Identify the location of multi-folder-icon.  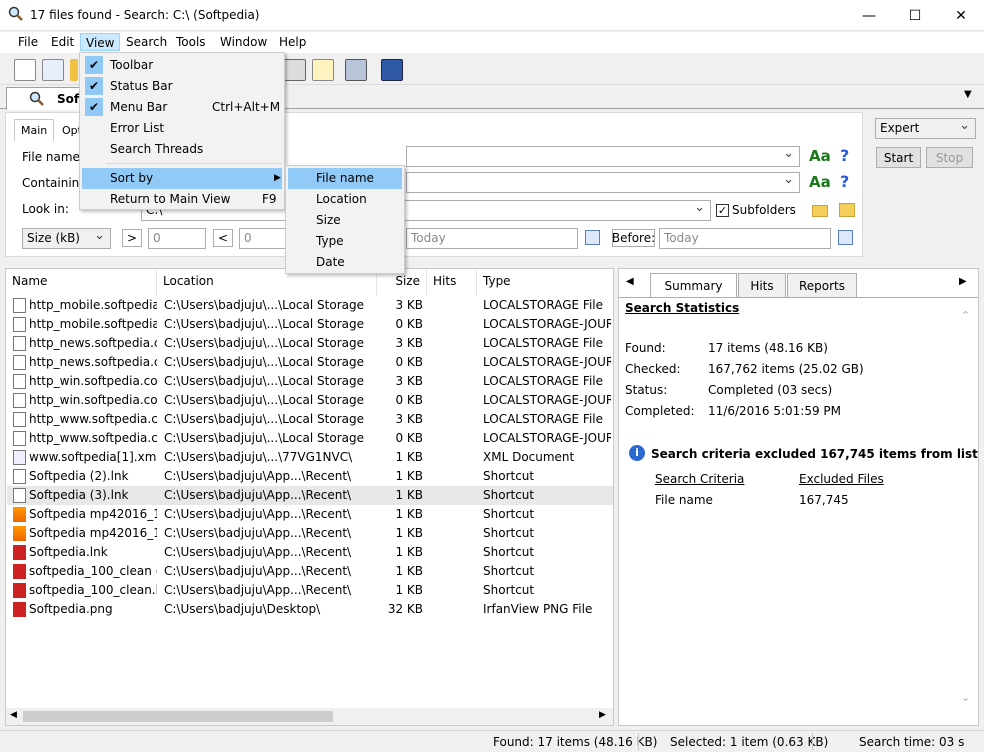
(847, 210).